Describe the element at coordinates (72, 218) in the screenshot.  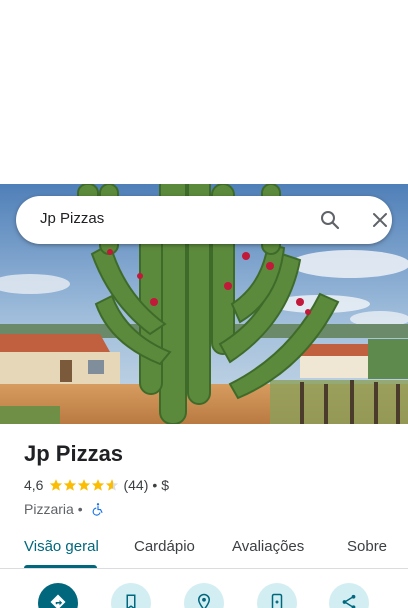
I see `search-input: Jp Pizzas` at that location.